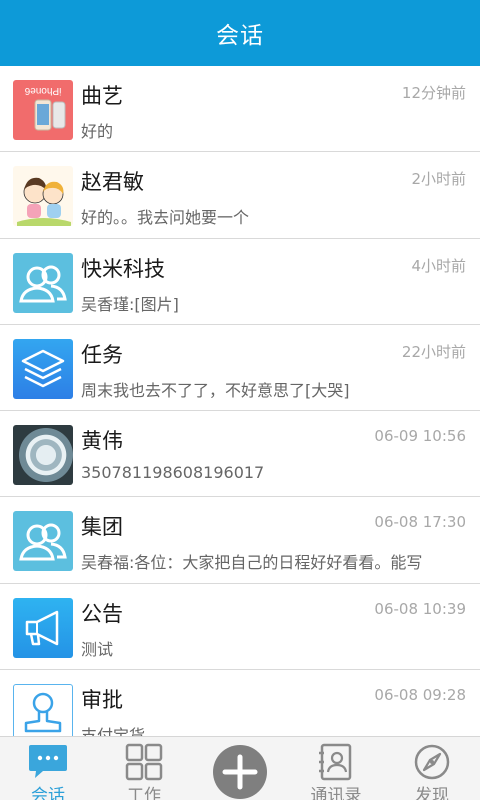 The width and height of the screenshot is (480, 800). Describe the element at coordinates (438, 265) in the screenshot. I see `conversation-time: 4小时前` at that location.